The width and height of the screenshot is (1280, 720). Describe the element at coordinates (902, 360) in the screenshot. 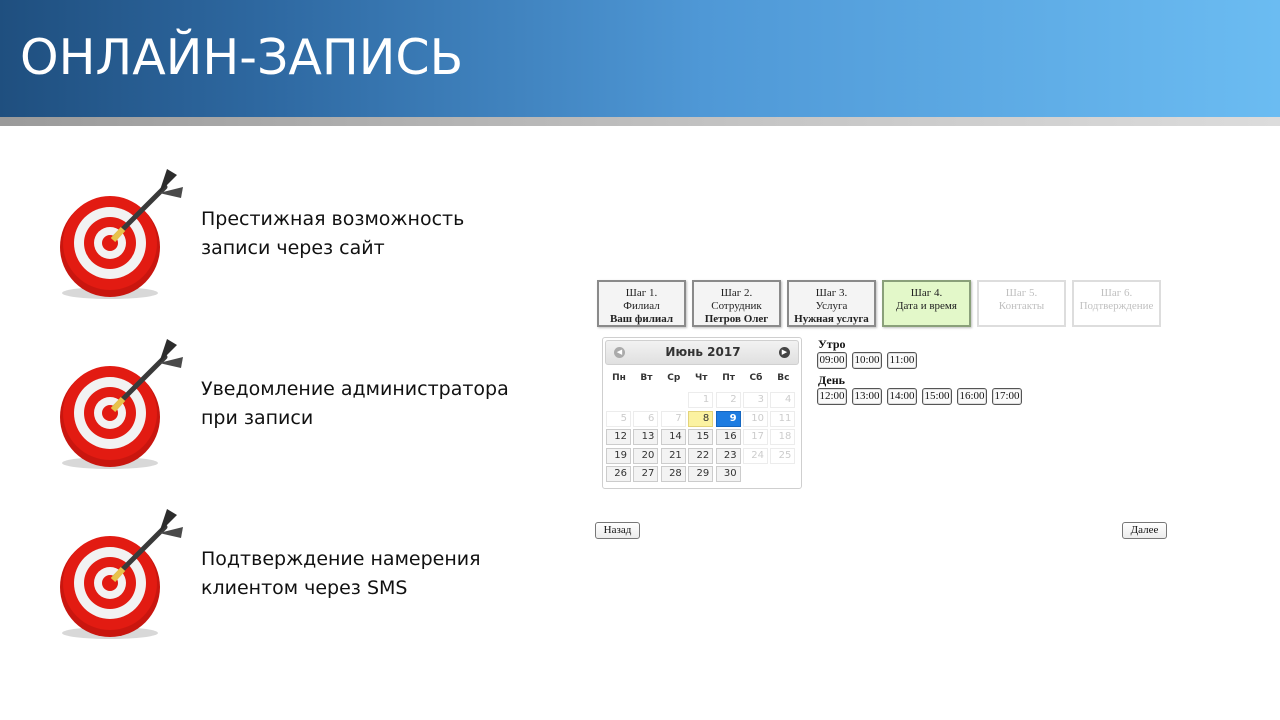

I see `time-slot: 11:00` at that location.